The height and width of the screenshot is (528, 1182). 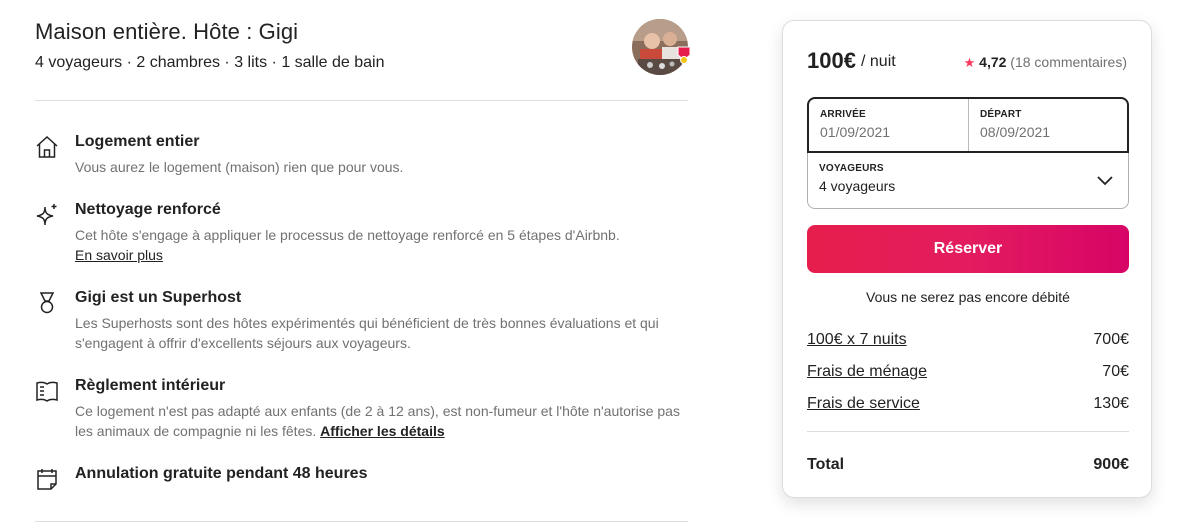 What do you see at coordinates (968, 372) in the screenshot?
I see `price-line-item: Frais de ménage 70€` at bounding box center [968, 372].